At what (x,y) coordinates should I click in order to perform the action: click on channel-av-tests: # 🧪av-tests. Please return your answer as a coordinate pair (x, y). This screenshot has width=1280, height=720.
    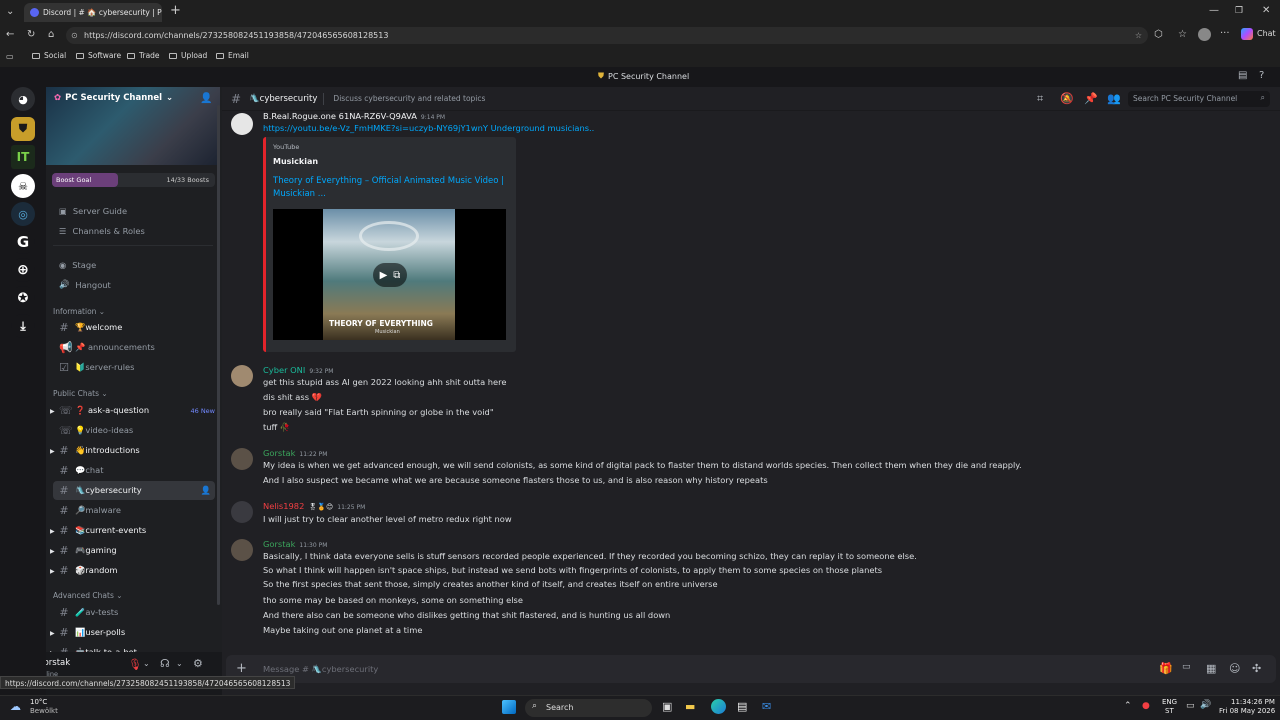
    Looking at the image, I should click on (134, 612).